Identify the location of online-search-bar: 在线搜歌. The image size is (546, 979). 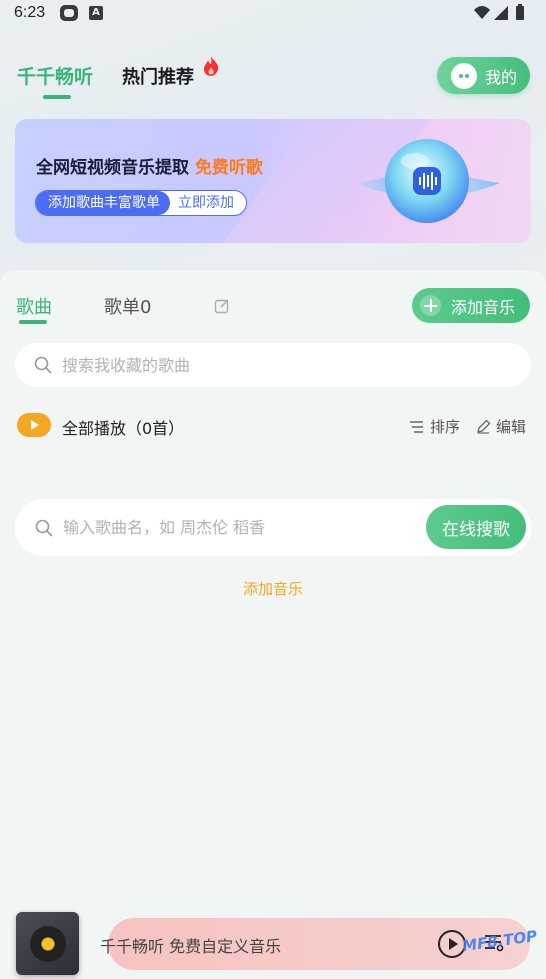
(273, 527).